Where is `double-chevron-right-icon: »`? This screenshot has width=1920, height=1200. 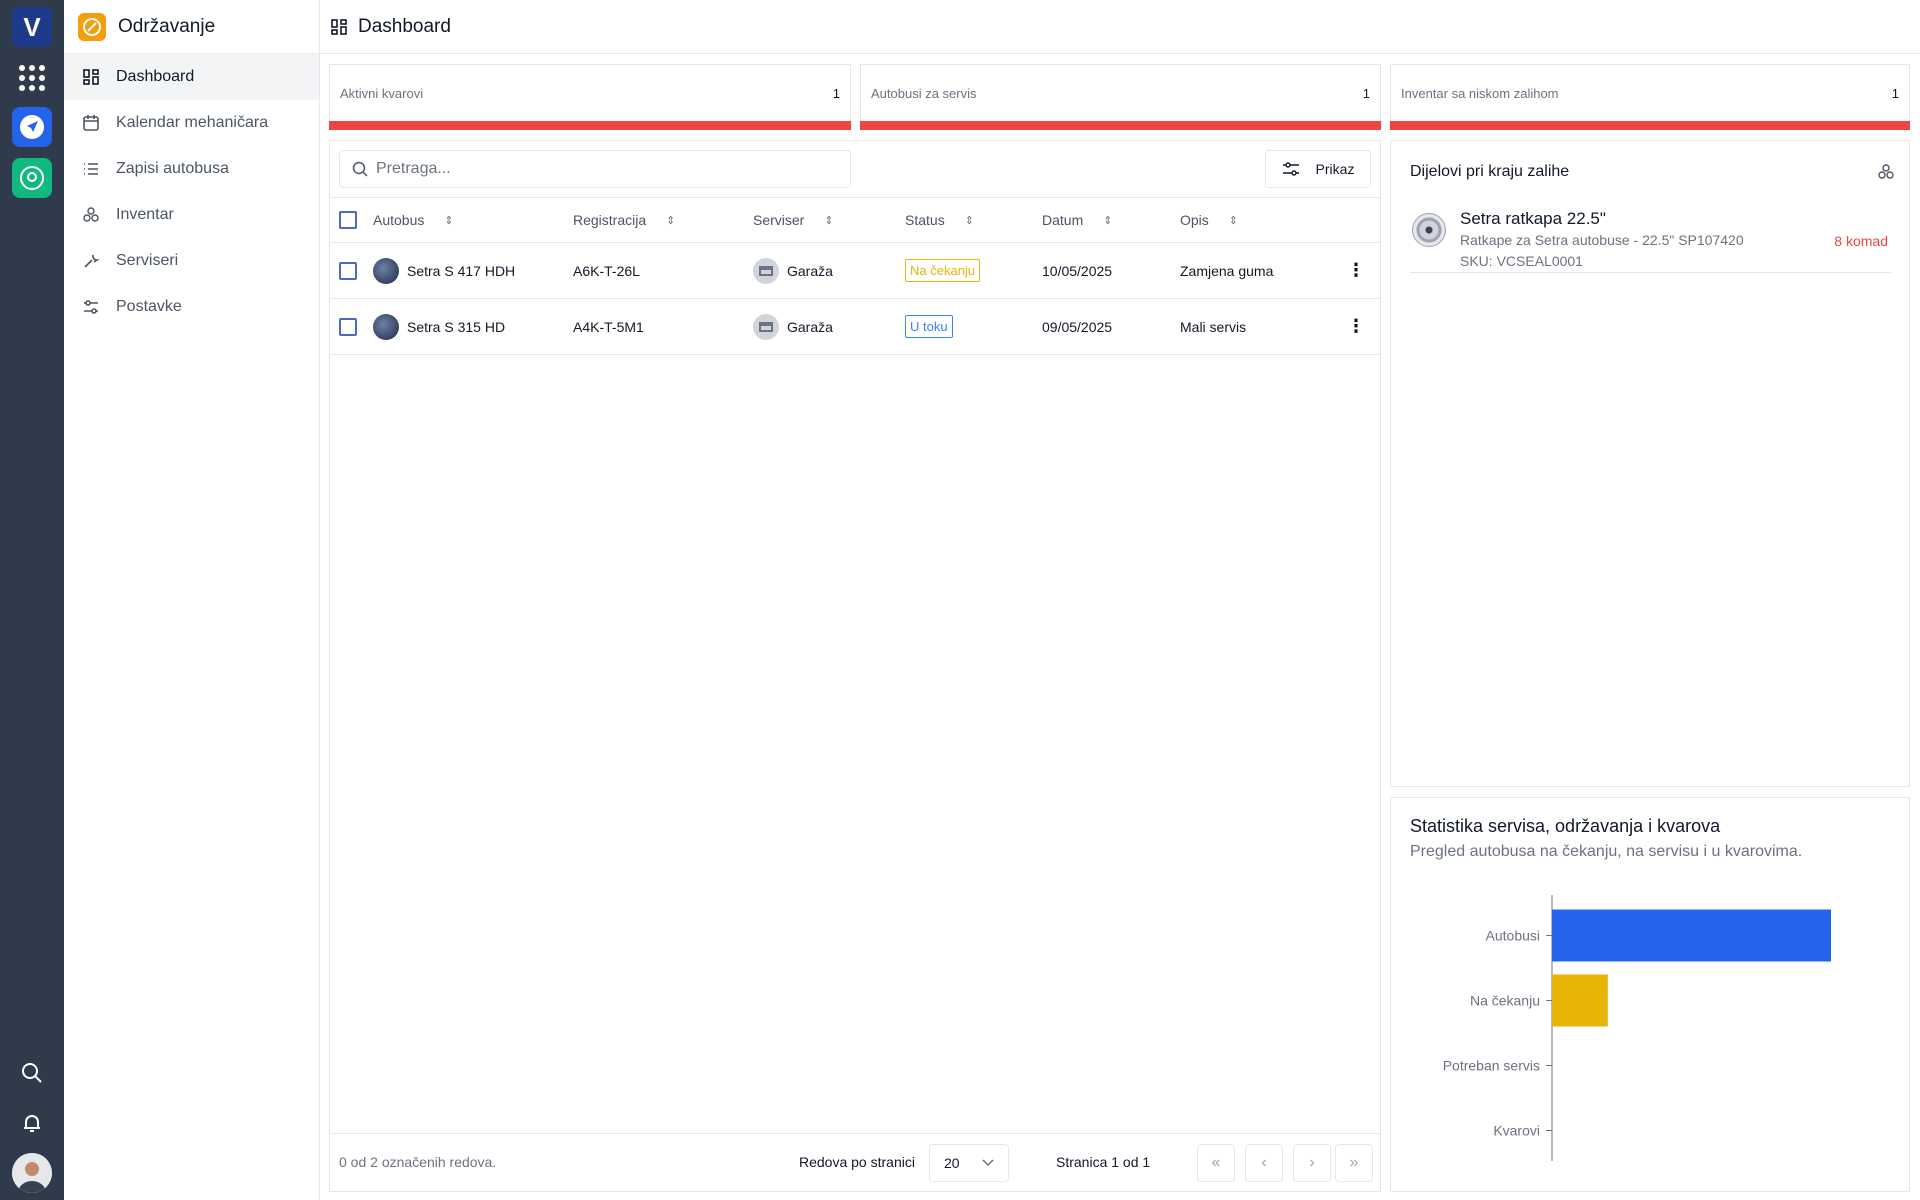
double-chevron-right-icon: » is located at coordinates (1354, 1162).